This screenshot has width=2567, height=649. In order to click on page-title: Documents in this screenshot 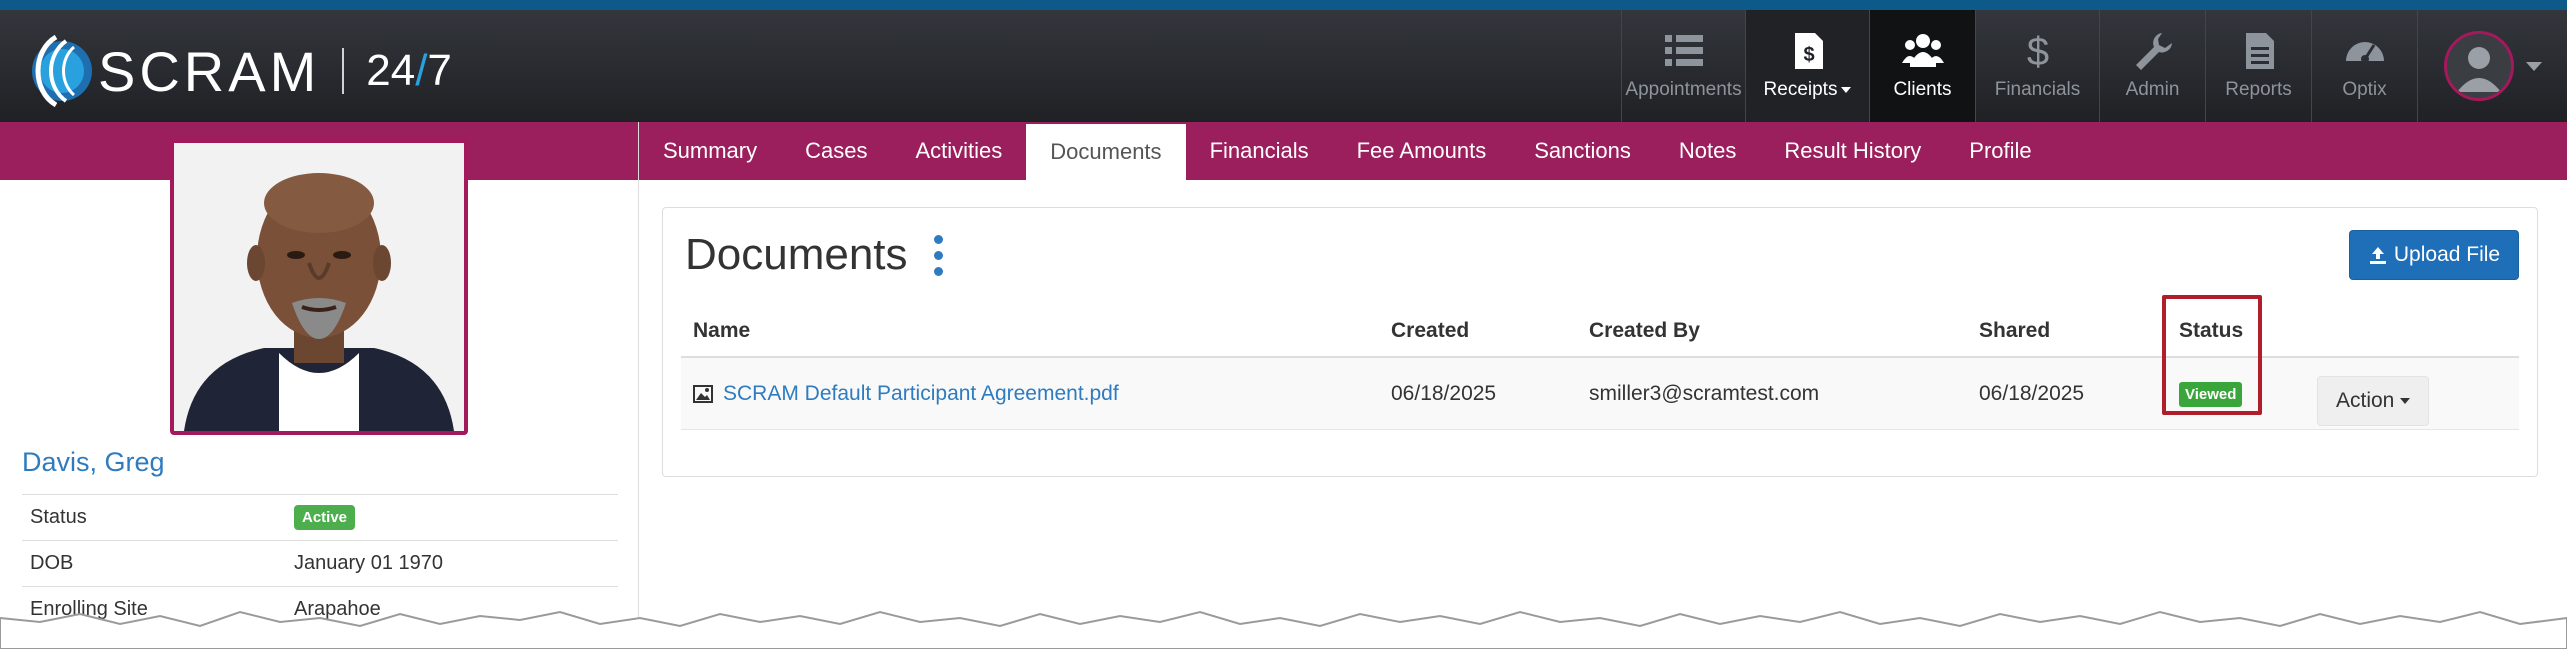, I will do `click(814, 255)`.